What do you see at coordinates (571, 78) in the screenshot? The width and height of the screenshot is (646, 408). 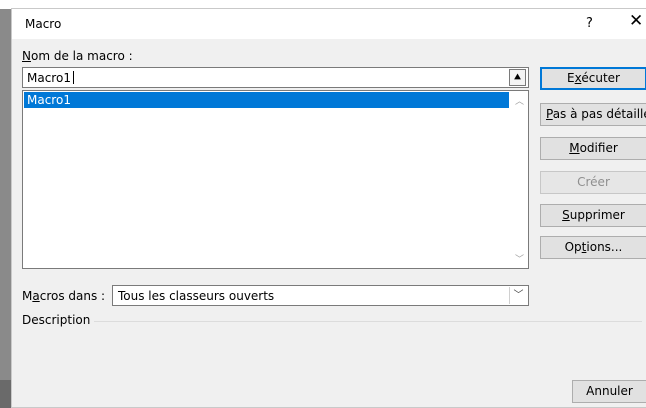 I see `run-button-label-pre: E` at bounding box center [571, 78].